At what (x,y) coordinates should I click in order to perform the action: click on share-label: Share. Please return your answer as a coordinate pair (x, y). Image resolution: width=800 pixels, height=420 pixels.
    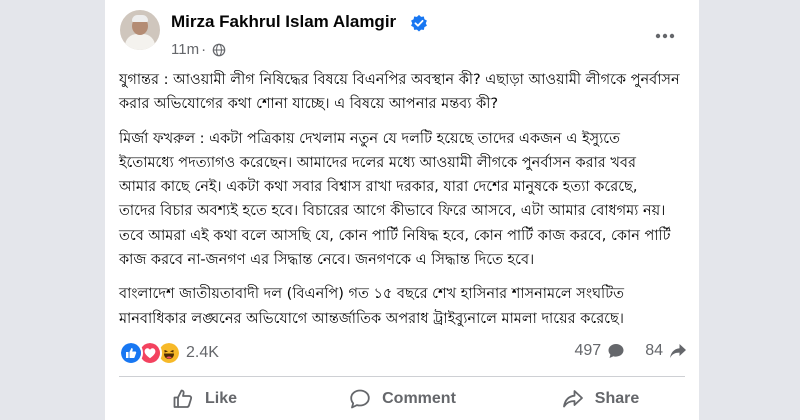
    Looking at the image, I should click on (617, 398).